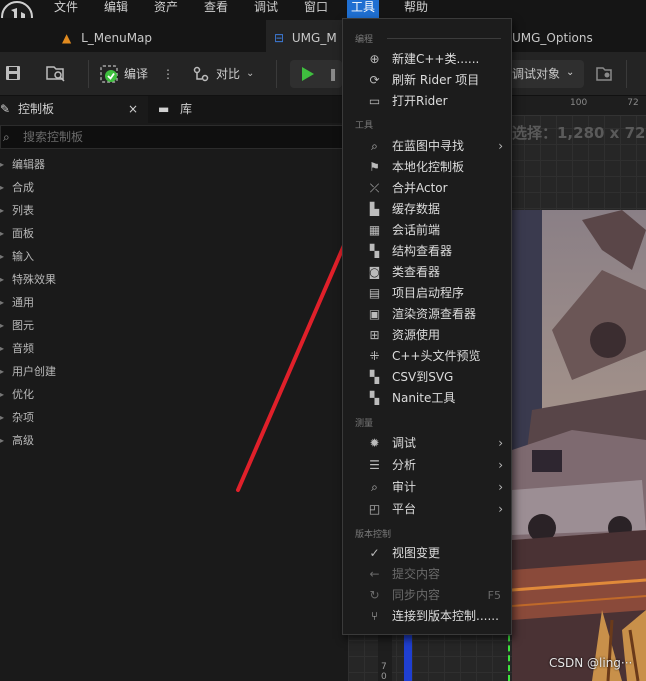  I want to click on menu-item-struct-viewer: ▚ 结构查看器, so click(427, 251).